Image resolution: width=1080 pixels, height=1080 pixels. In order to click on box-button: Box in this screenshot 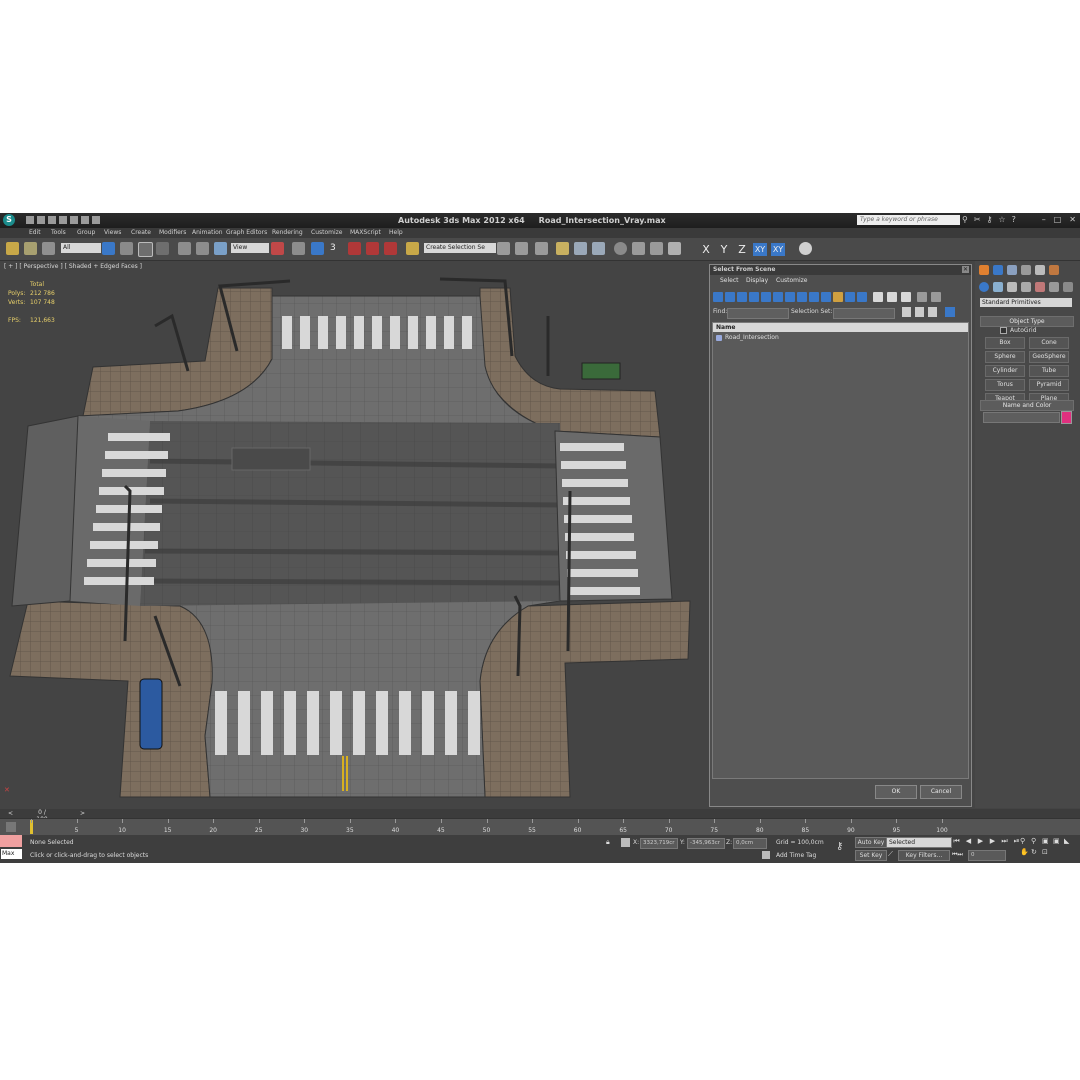, I will do `click(1005, 343)`.